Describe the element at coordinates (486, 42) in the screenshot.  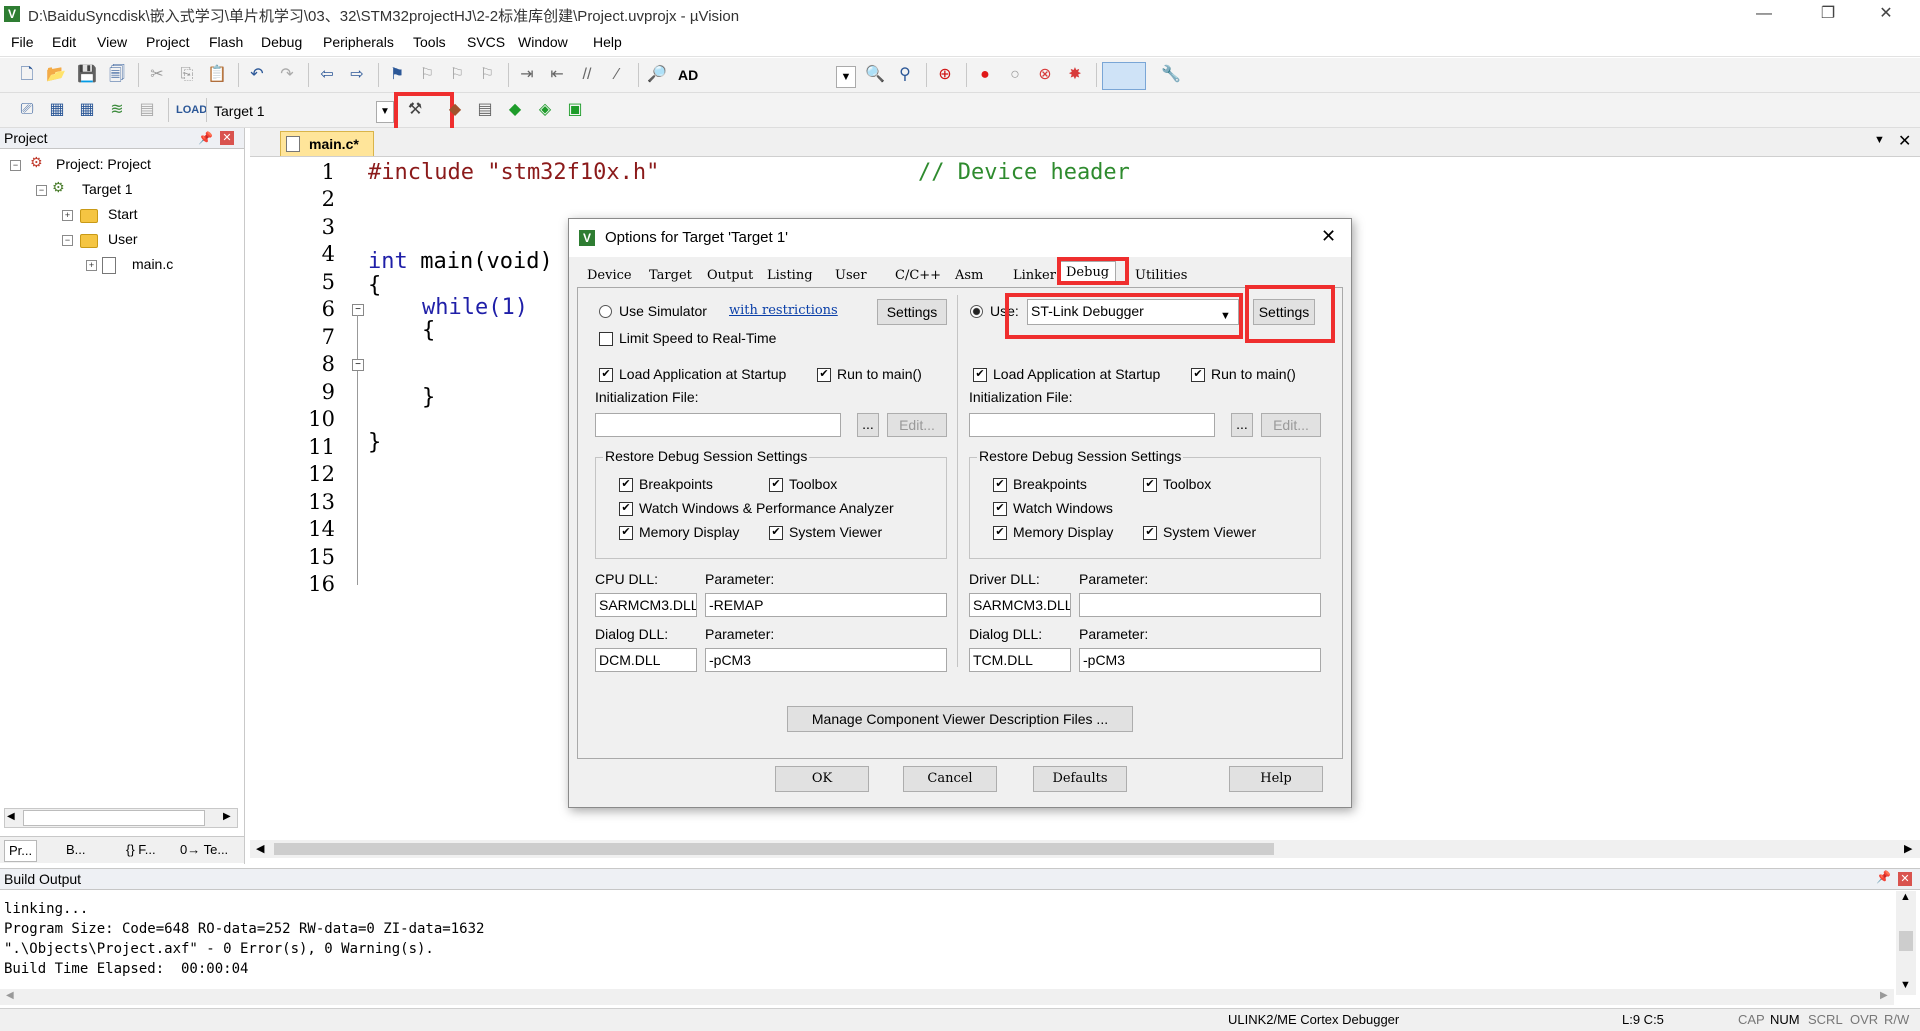
I see `menu-svcs: SVCS` at that location.